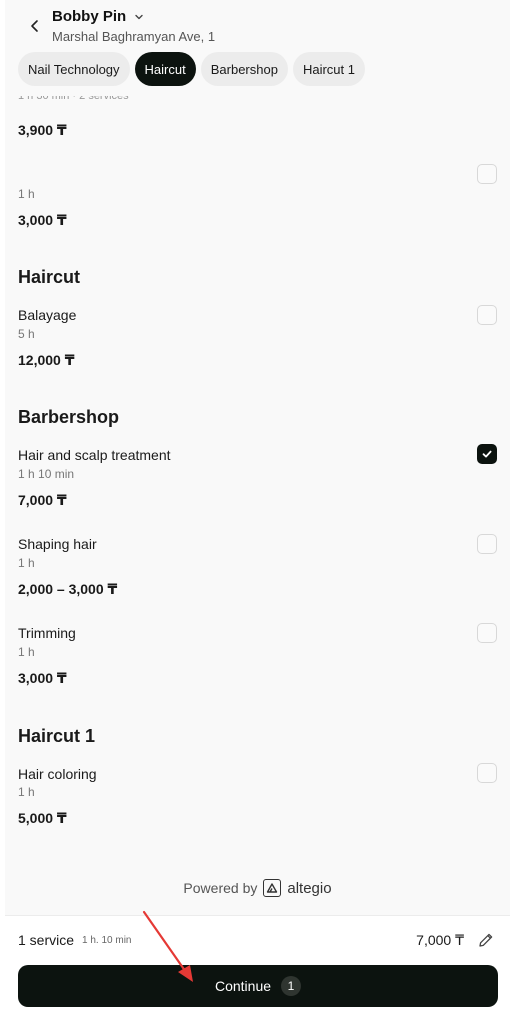  What do you see at coordinates (47, 633) in the screenshot?
I see `service-name: Trimming` at bounding box center [47, 633].